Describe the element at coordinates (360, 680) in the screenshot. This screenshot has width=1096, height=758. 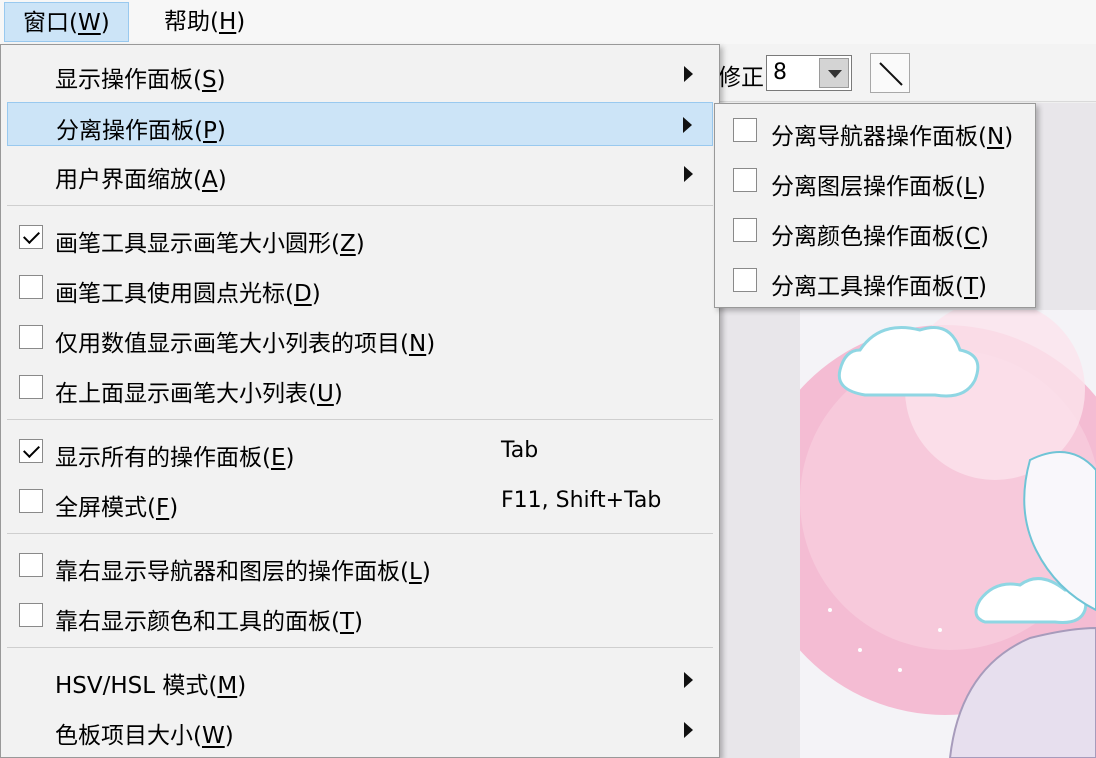
I see `menu-item-hsv-hsl-mode: HSV/HSL 模式(M)` at that location.